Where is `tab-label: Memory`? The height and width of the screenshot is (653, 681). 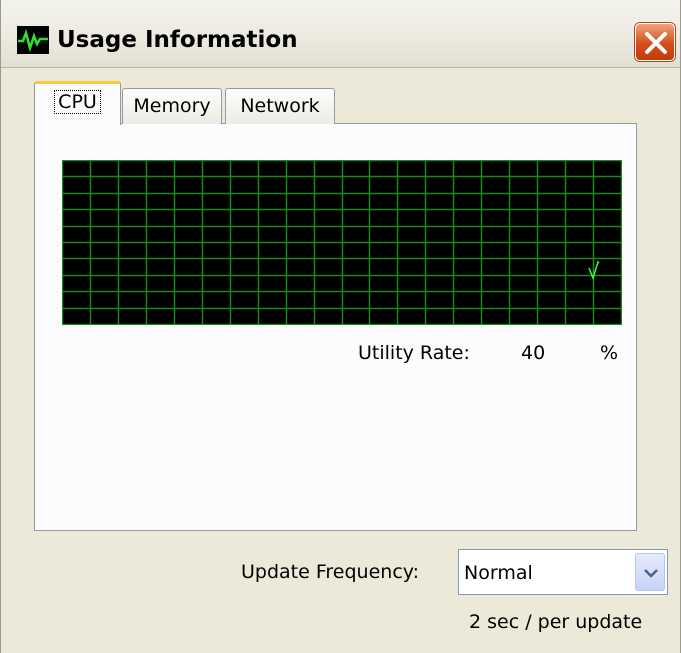 tab-label: Memory is located at coordinates (172, 106).